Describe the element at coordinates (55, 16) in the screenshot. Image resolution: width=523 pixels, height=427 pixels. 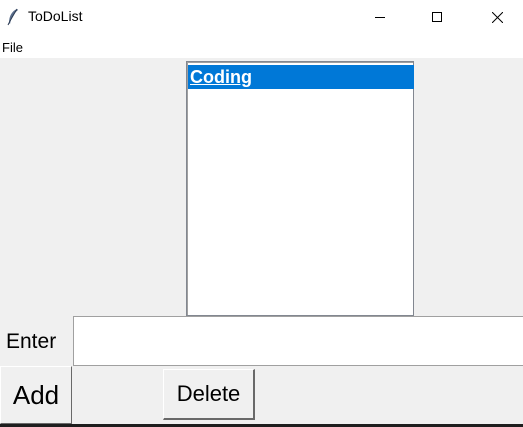
I see `window-title: ToDoList` at that location.